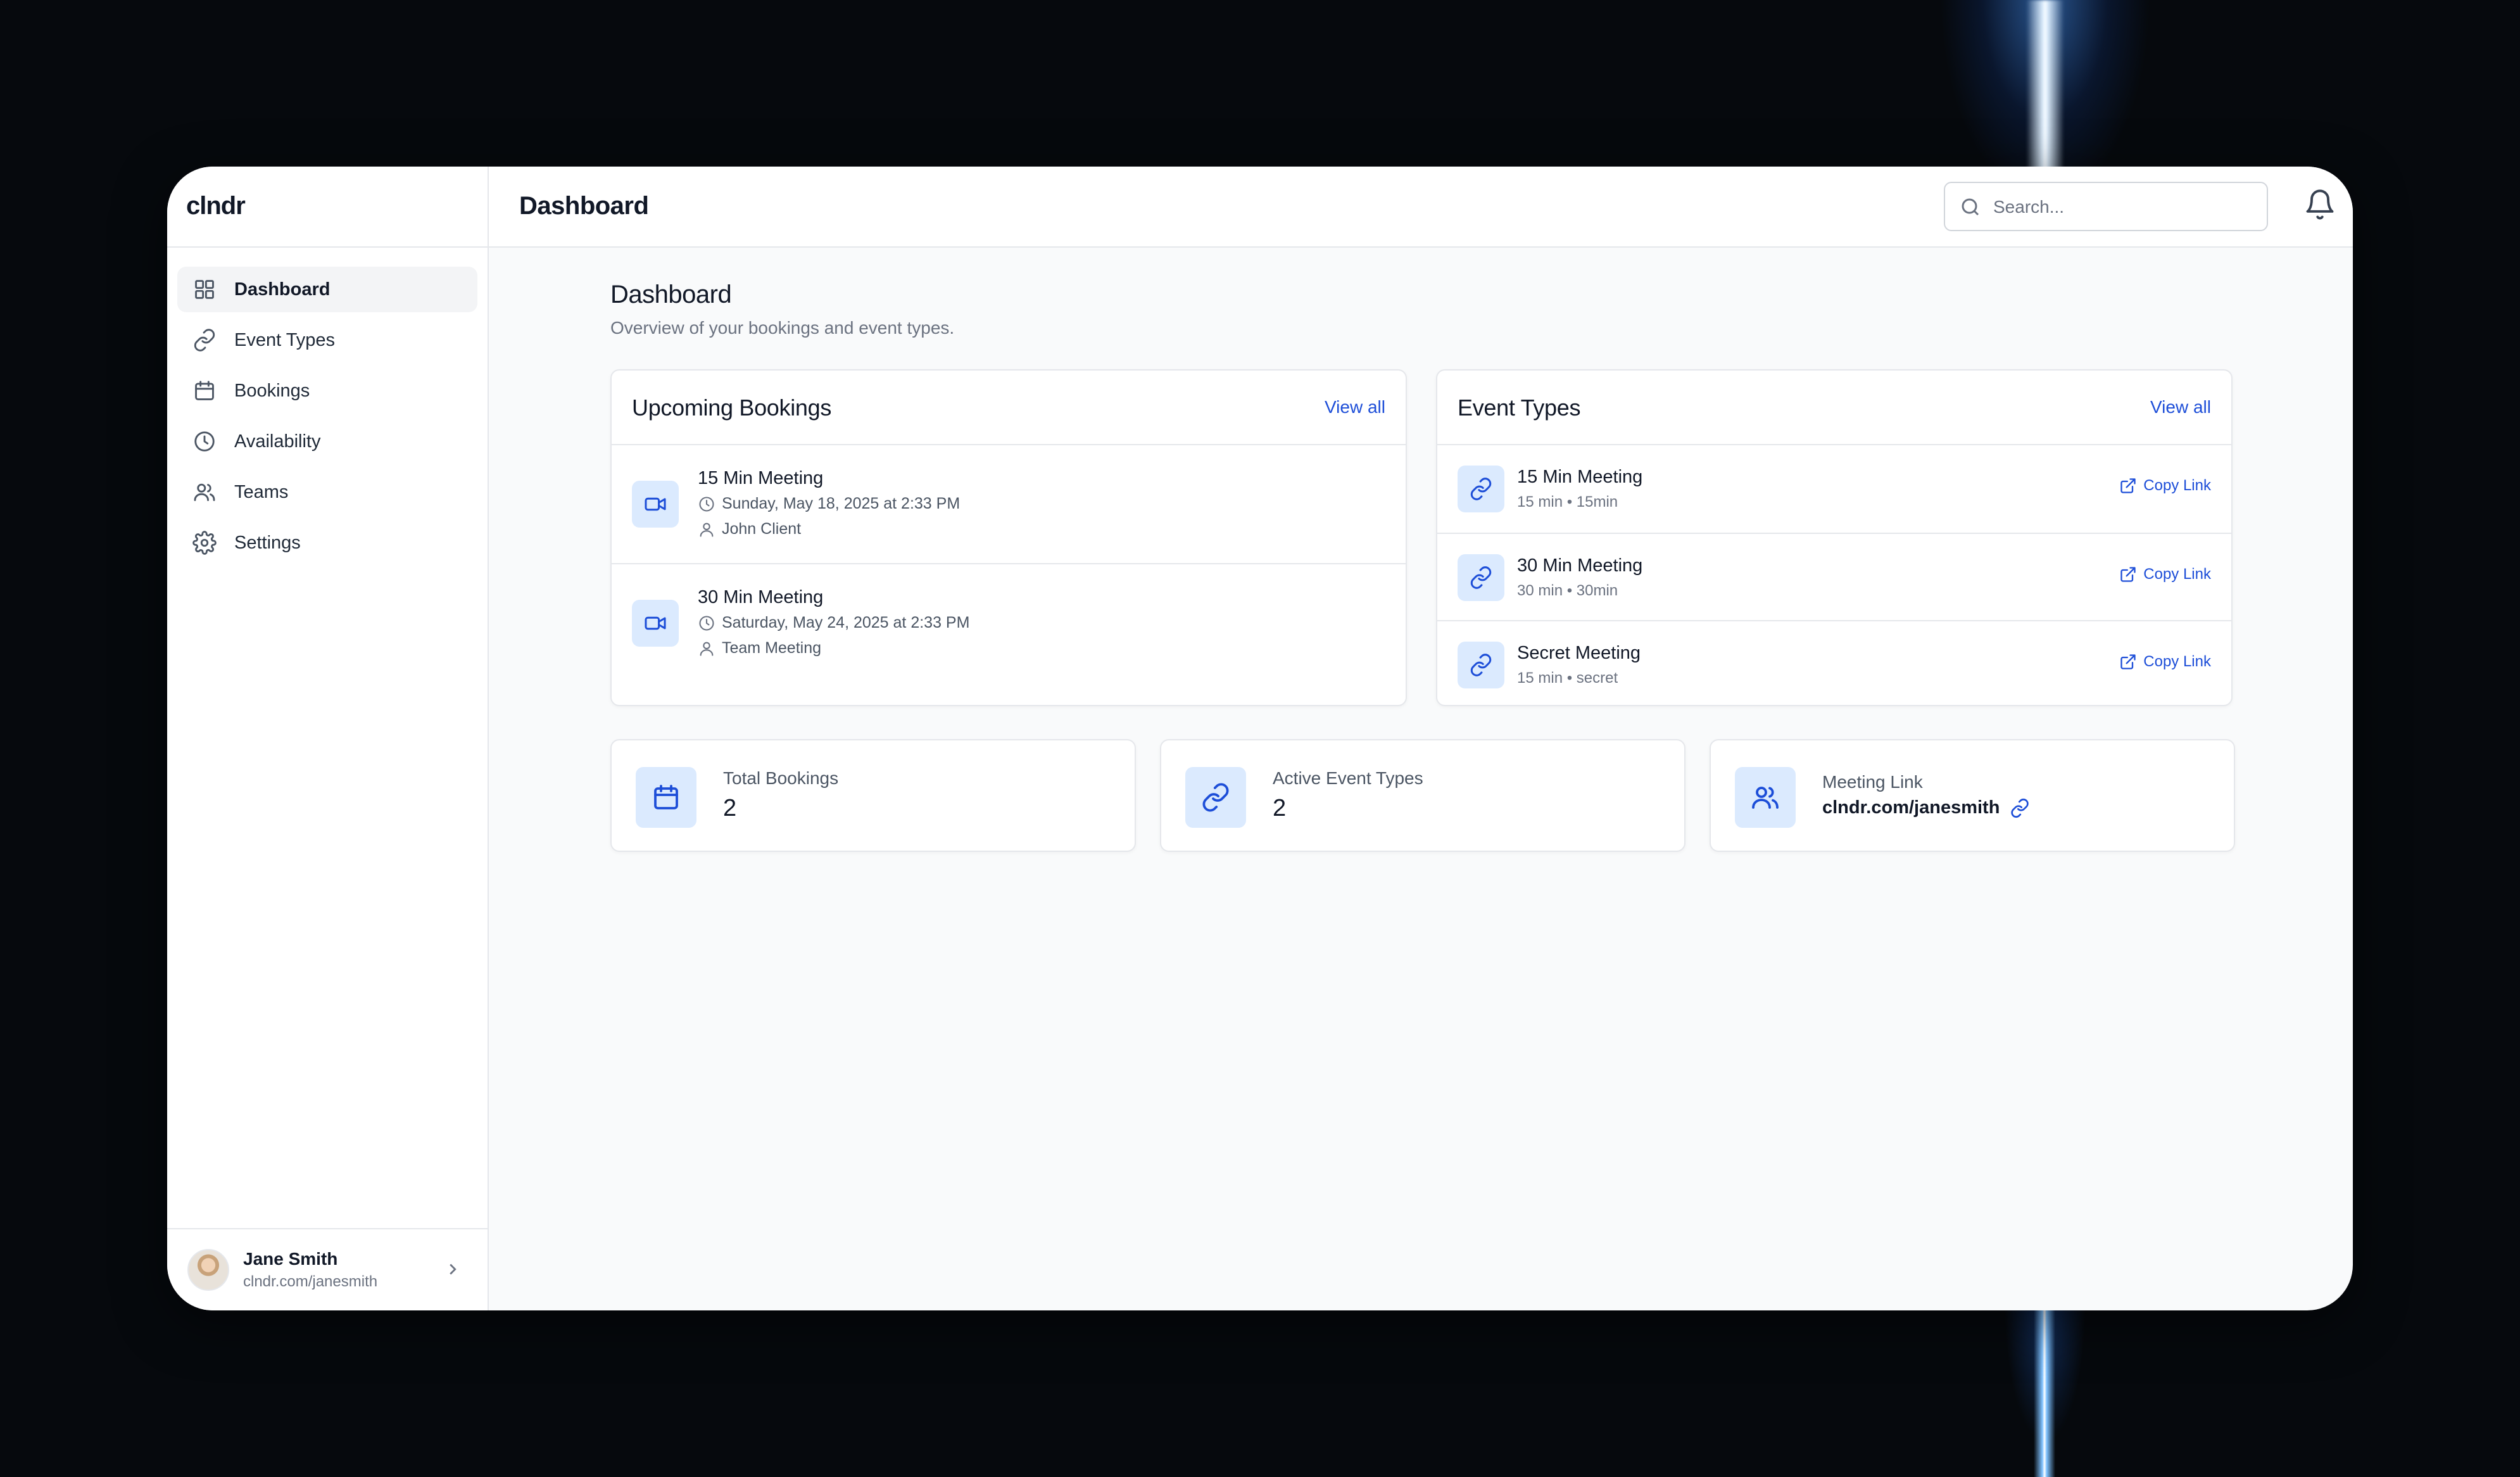  I want to click on booking-datetime-text: Saturday, May 24, 2025 at 2:33 PM, so click(846, 622).